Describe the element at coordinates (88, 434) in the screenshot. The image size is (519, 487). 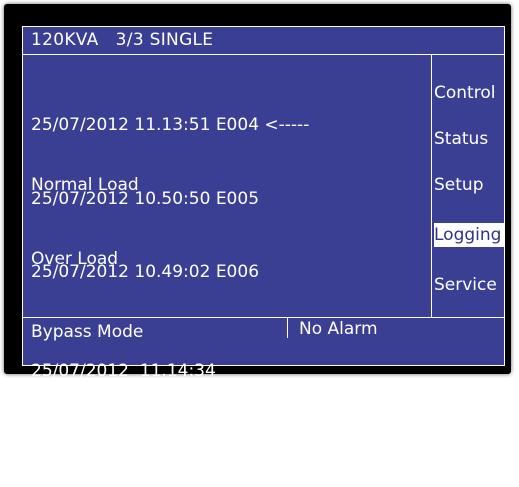
I see `status-mode: Normal Mode` at that location.